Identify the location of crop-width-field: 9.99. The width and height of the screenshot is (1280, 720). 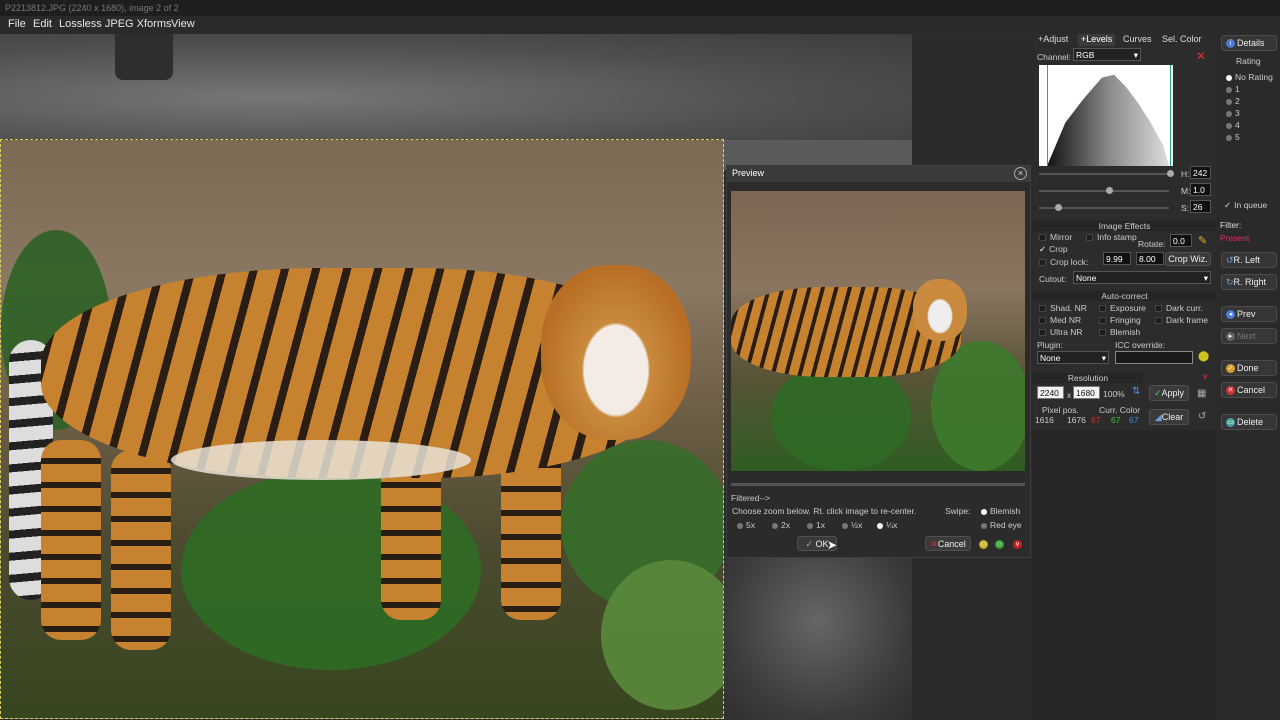
(1117, 258).